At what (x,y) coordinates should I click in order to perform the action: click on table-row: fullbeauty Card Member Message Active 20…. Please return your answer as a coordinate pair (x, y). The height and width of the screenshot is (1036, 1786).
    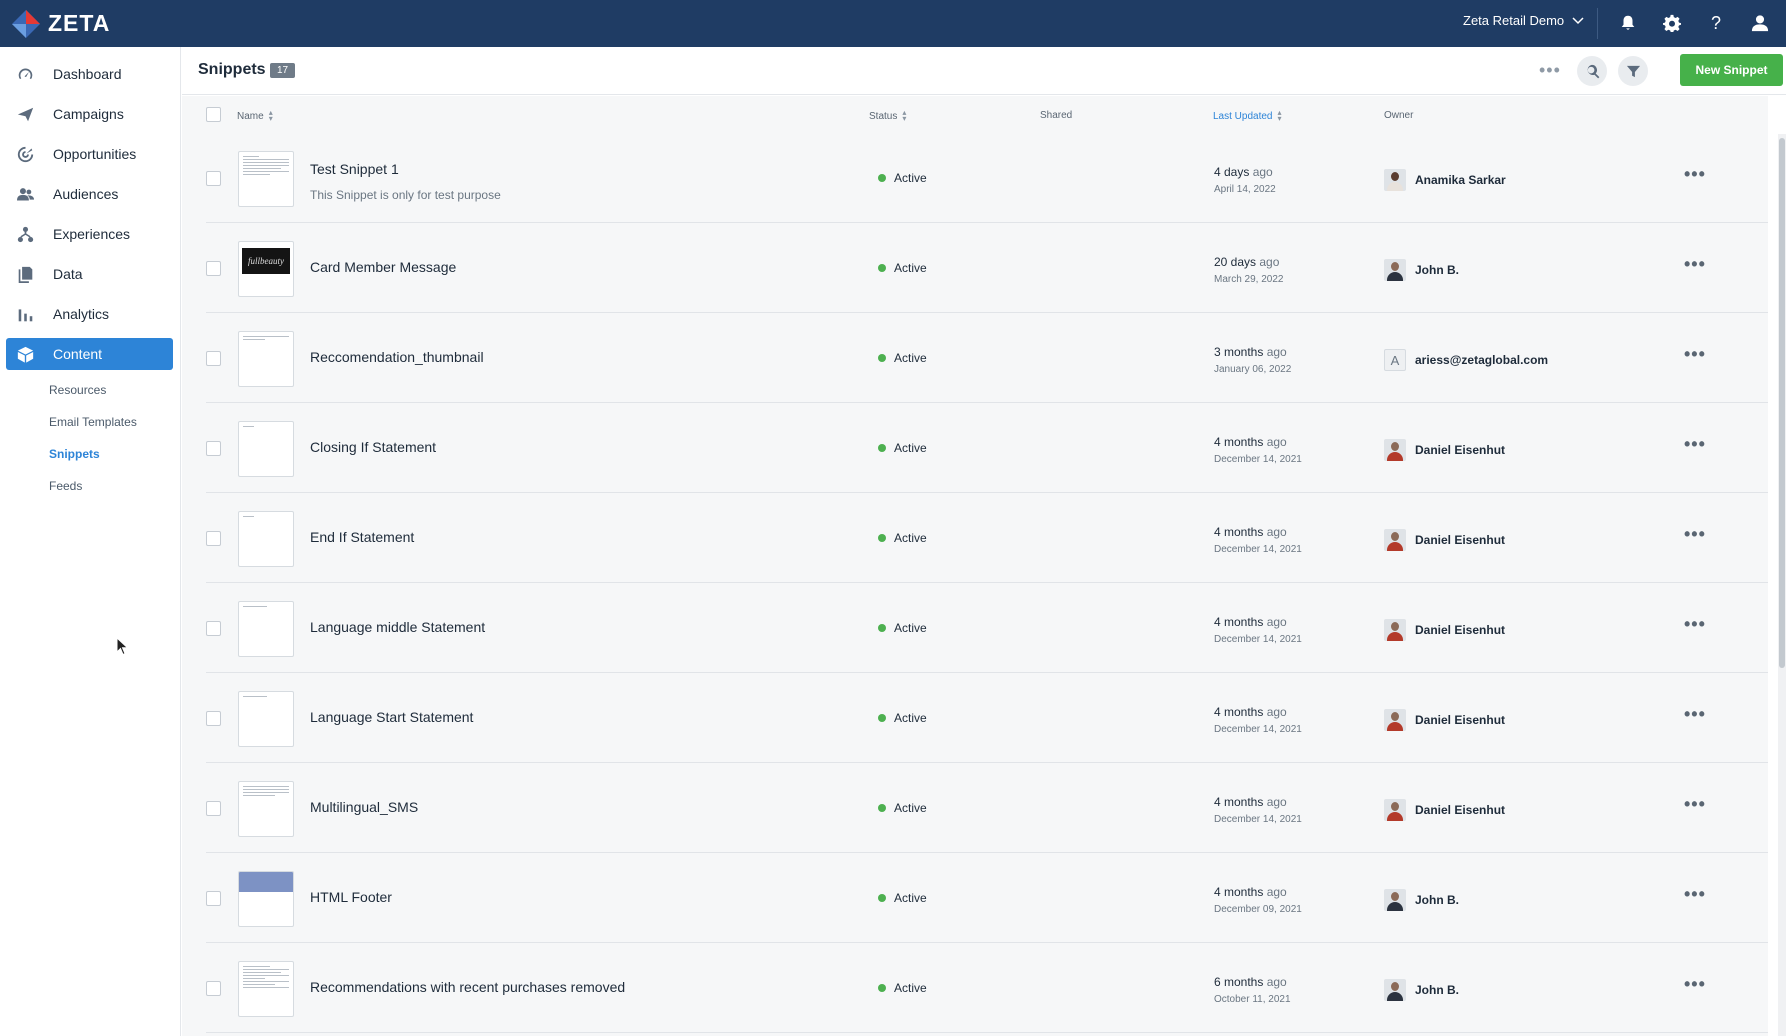
    Looking at the image, I should click on (987, 268).